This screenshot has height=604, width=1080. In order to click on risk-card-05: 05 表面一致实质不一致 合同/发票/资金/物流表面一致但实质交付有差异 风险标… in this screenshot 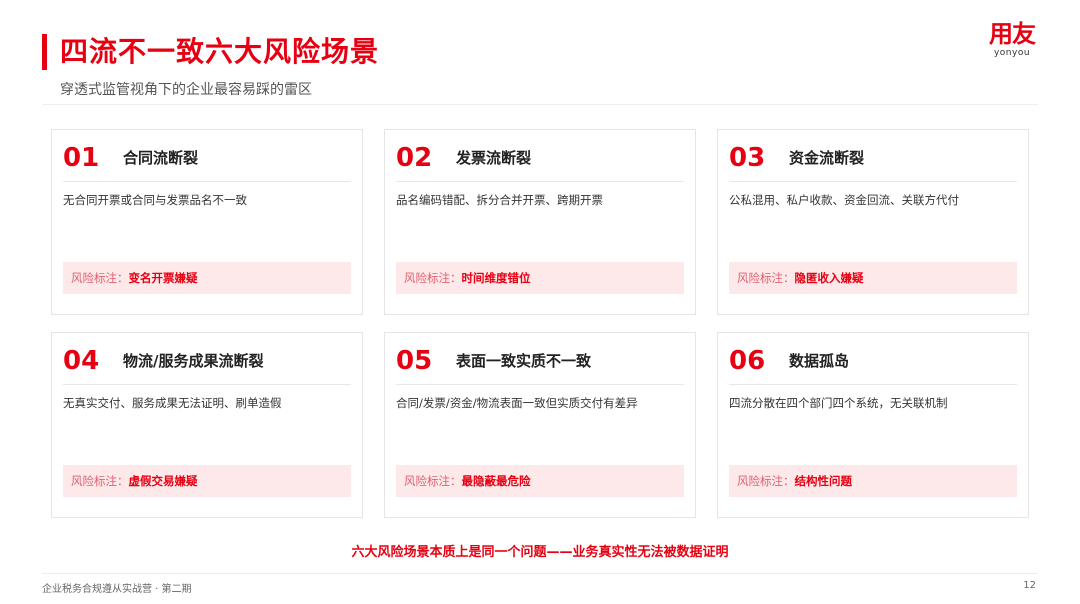, I will do `click(540, 425)`.